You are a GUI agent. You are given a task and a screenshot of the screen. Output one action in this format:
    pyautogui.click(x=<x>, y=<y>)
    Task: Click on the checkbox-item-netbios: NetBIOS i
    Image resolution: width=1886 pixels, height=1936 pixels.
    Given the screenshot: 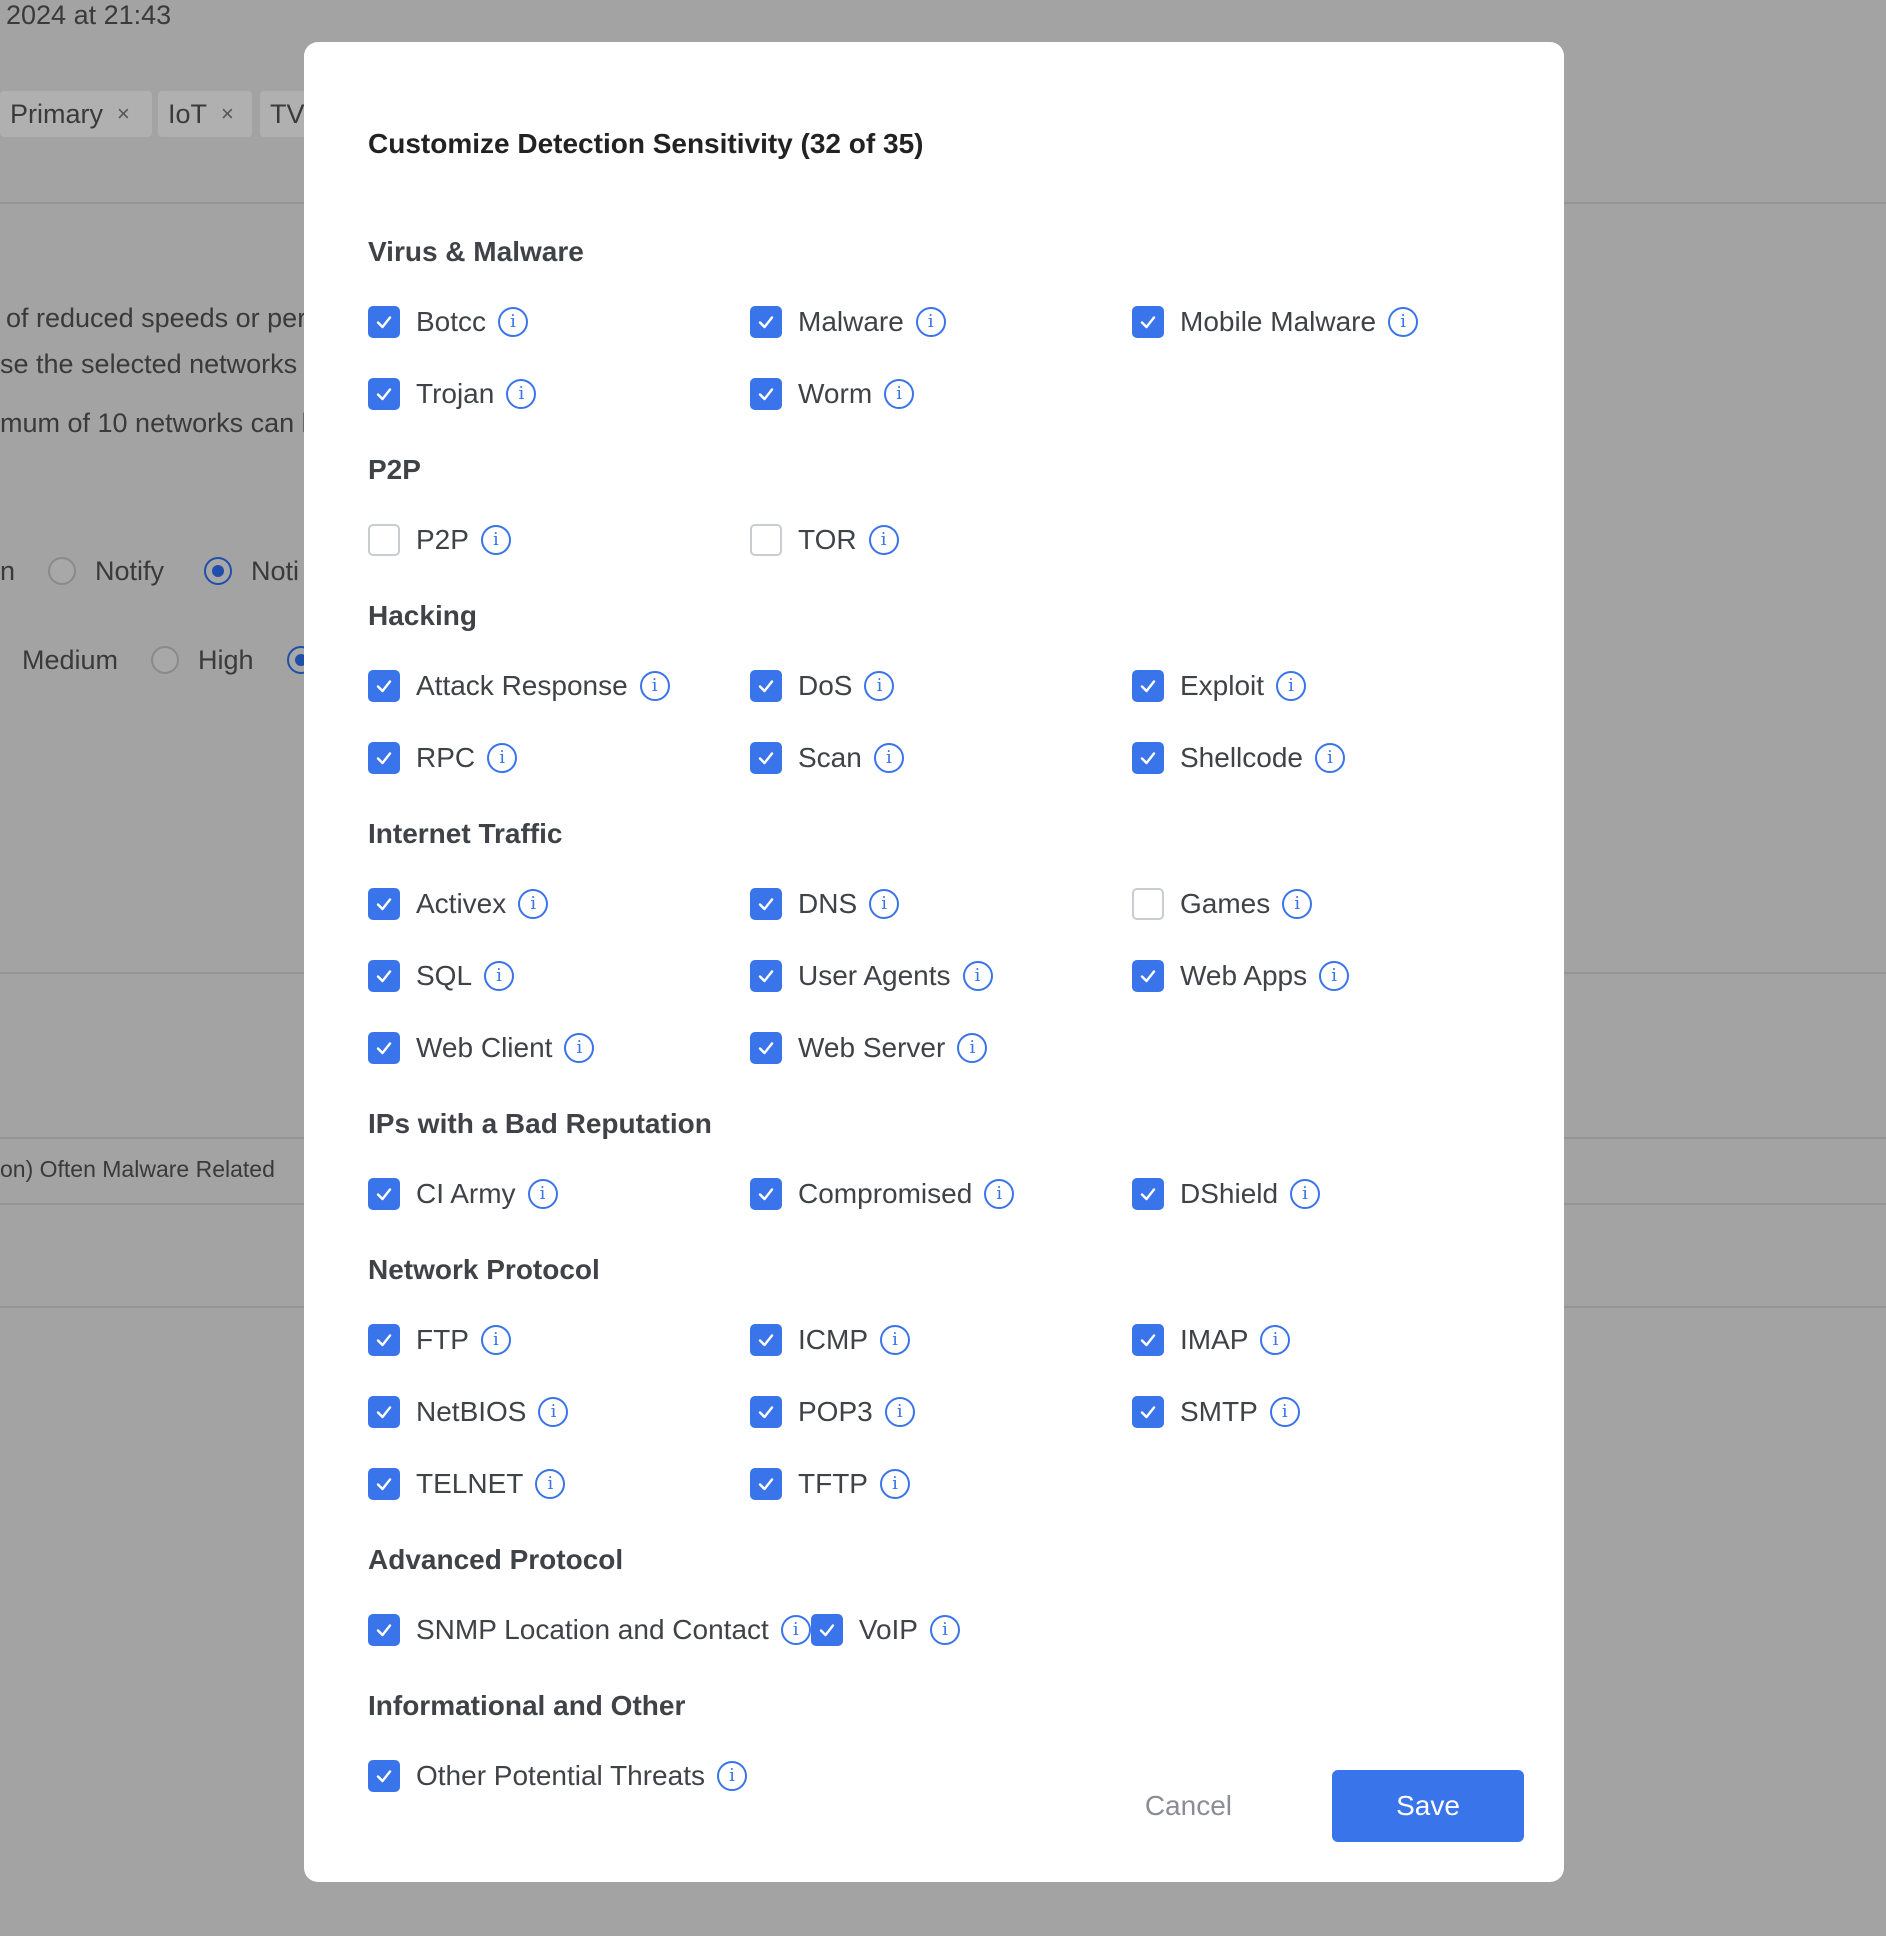 What is the action you would take?
    pyautogui.click(x=559, y=1412)
    